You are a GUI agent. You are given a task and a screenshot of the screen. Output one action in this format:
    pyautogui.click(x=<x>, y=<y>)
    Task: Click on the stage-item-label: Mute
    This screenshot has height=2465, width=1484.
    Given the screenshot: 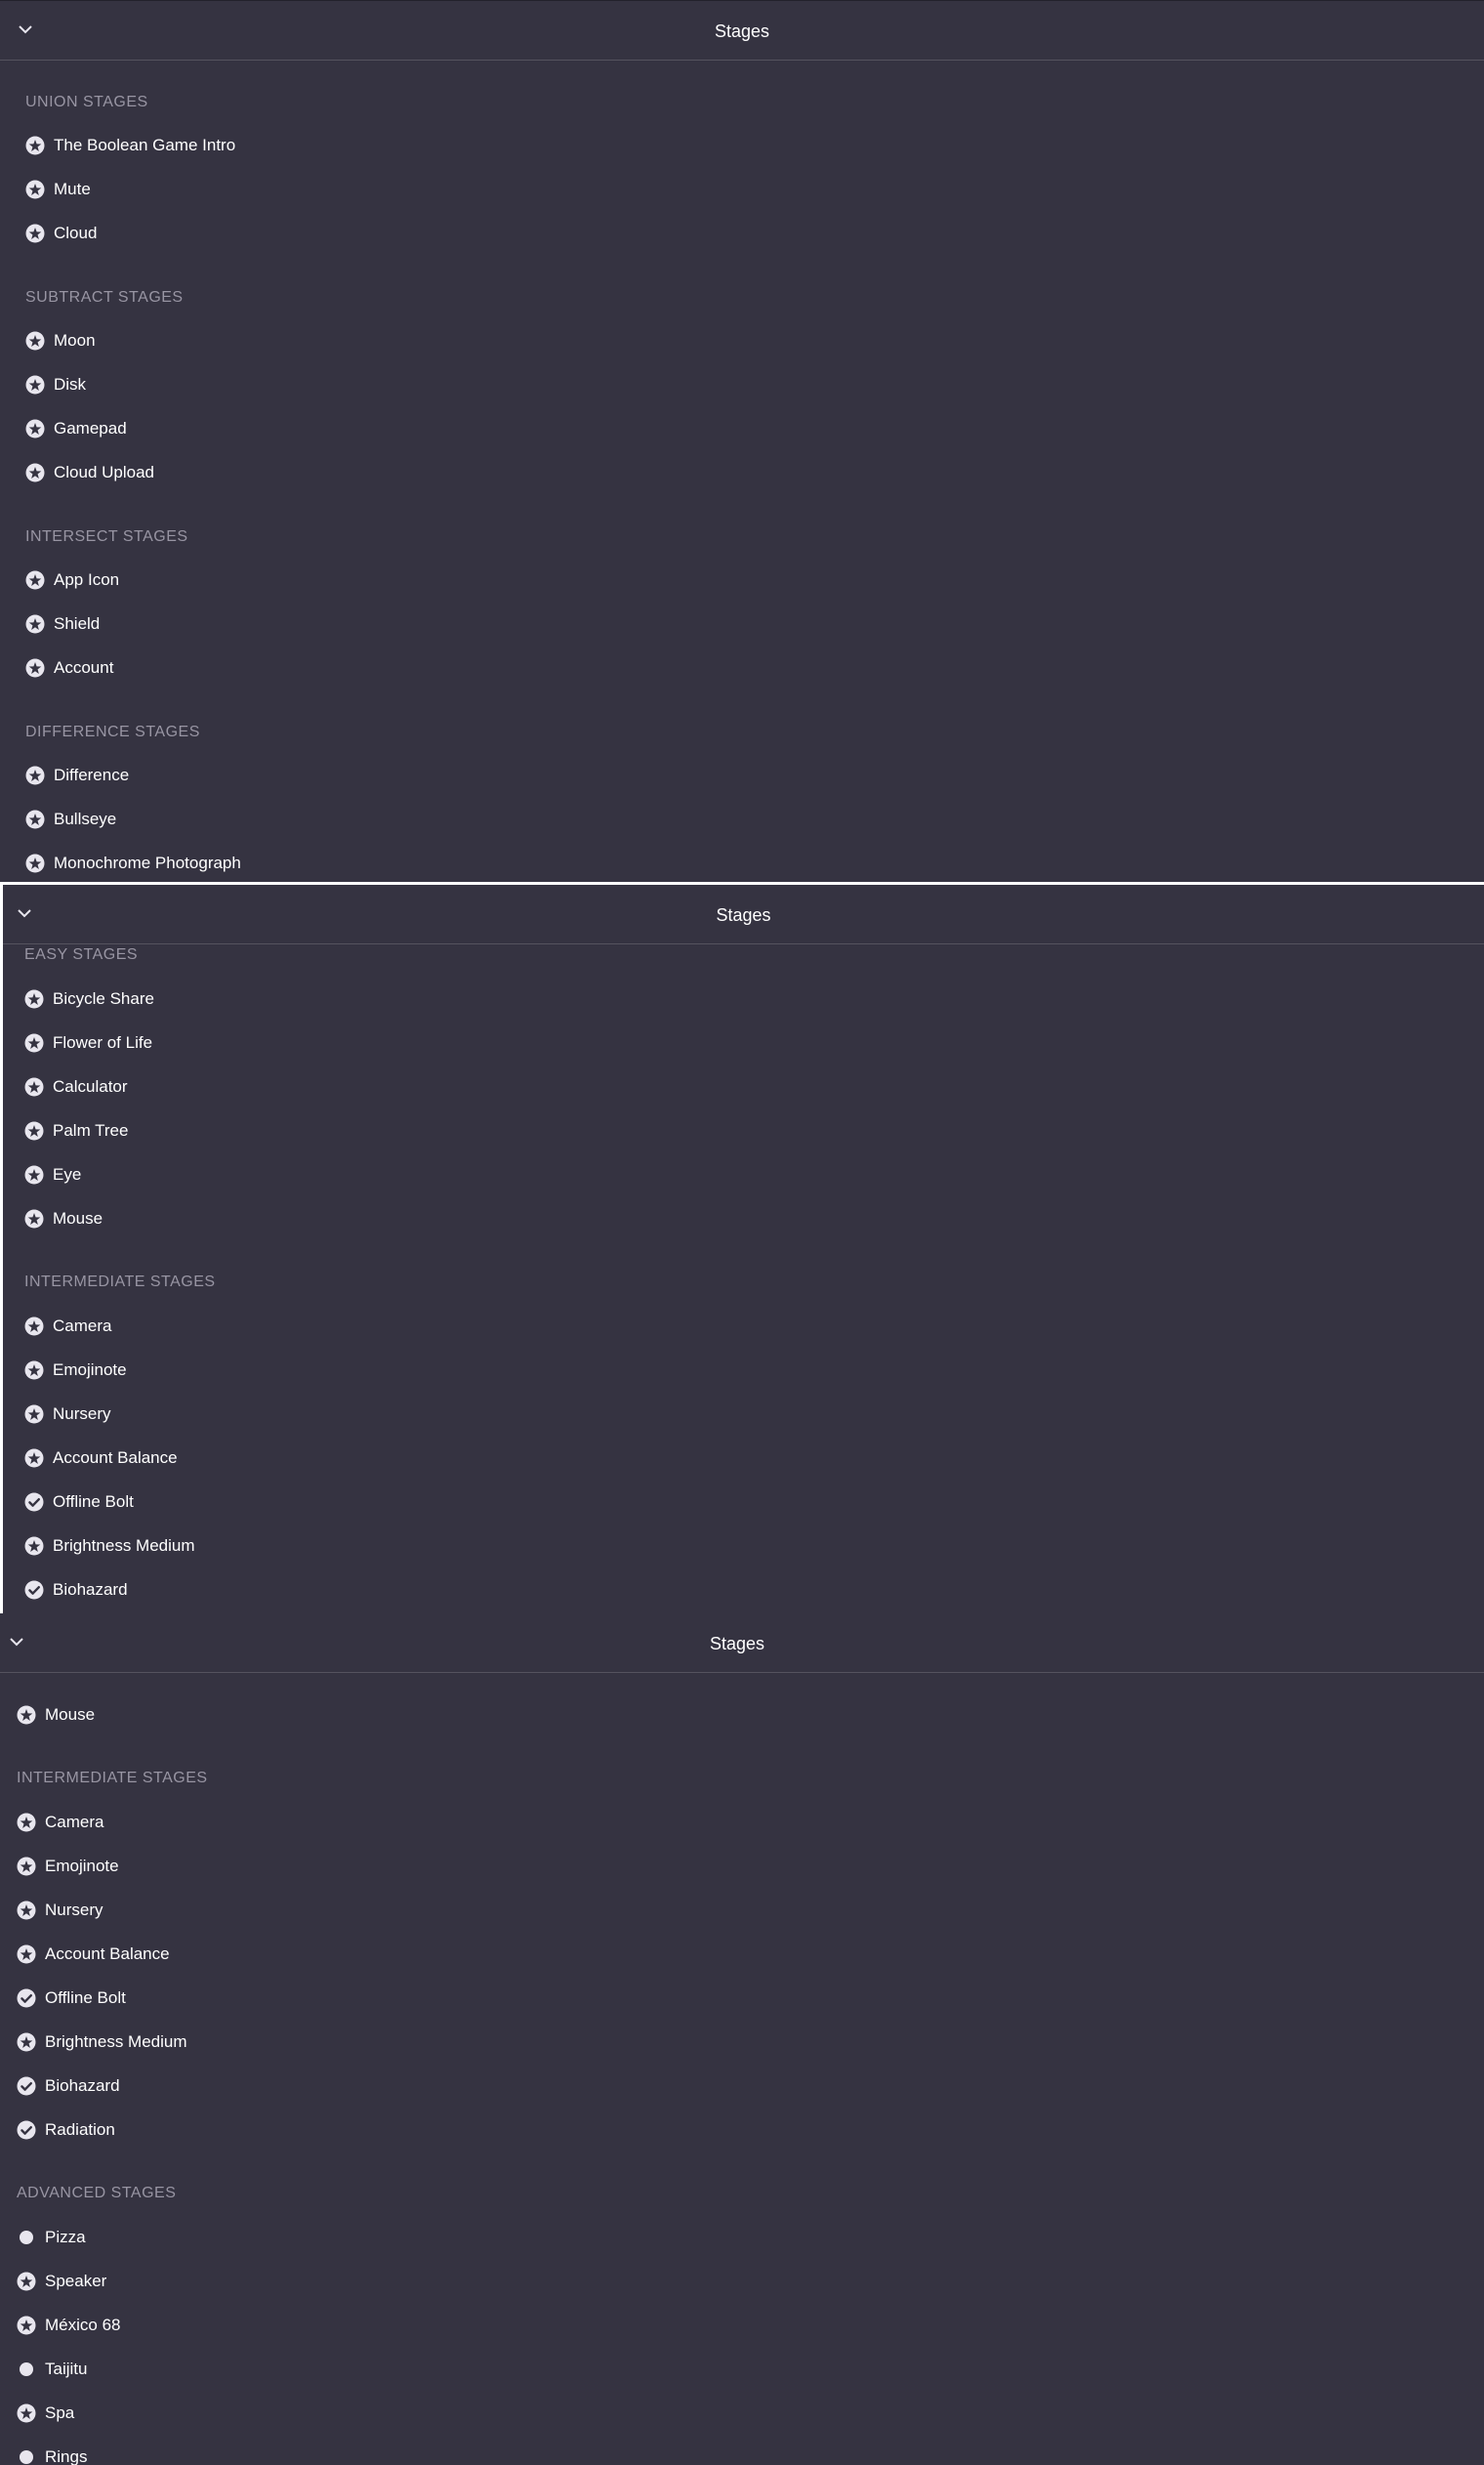 What is the action you would take?
    pyautogui.click(x=72, y=189)
    